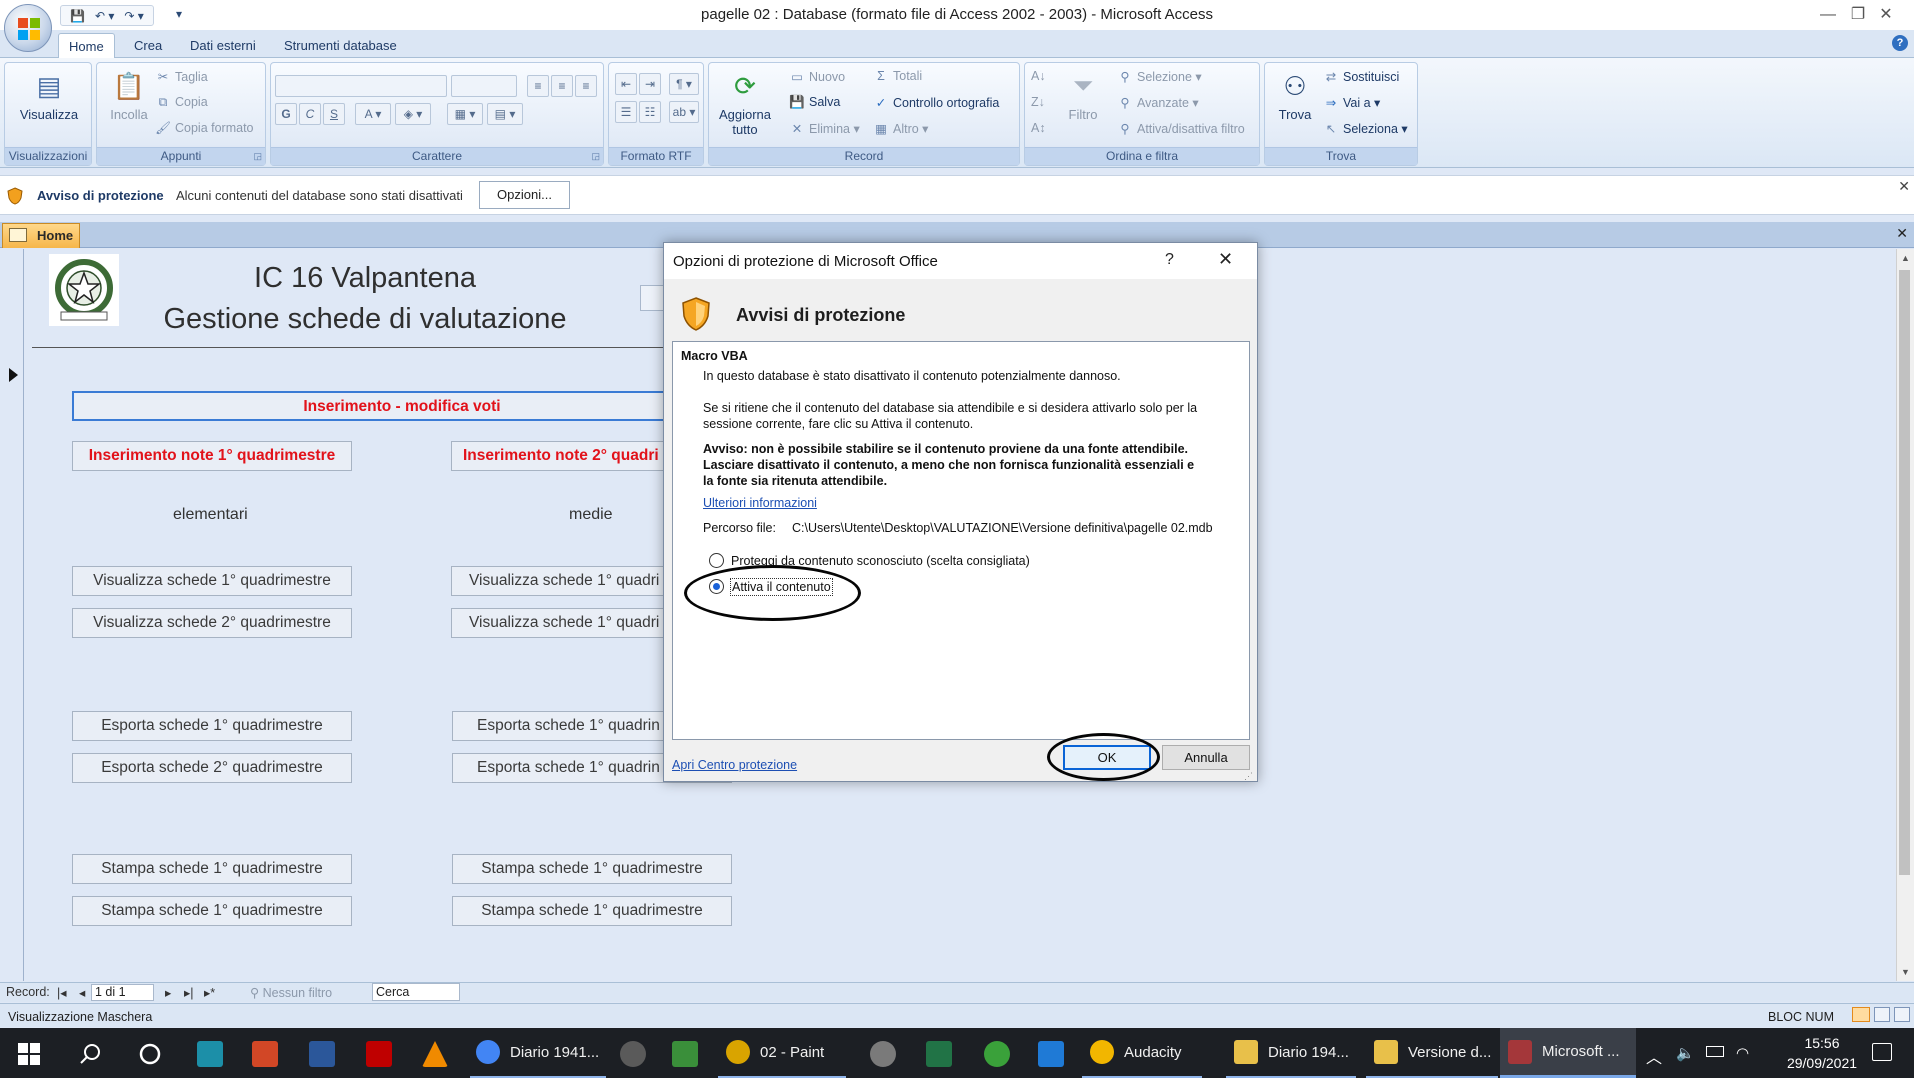 This screenshot has width=1914, height=1078. What do you see at coordinates (1886, 15) in the screenshot?
I see `close-window-button: ✕` at bounding box center [1886, 15].